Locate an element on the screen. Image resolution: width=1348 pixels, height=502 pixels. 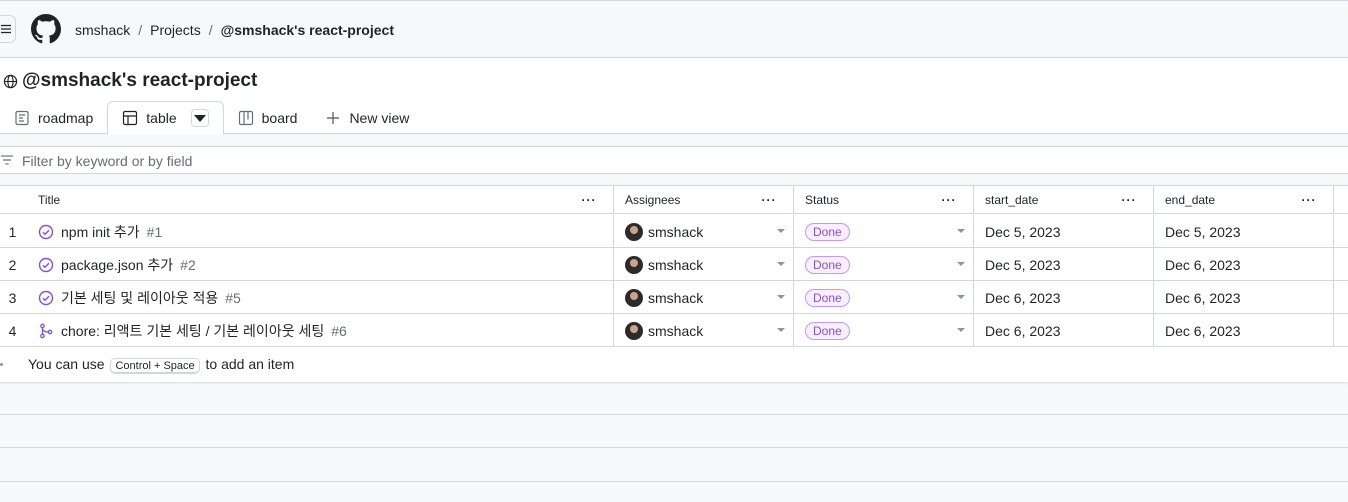
item-number: #5 is located at coordinates (233, 298).